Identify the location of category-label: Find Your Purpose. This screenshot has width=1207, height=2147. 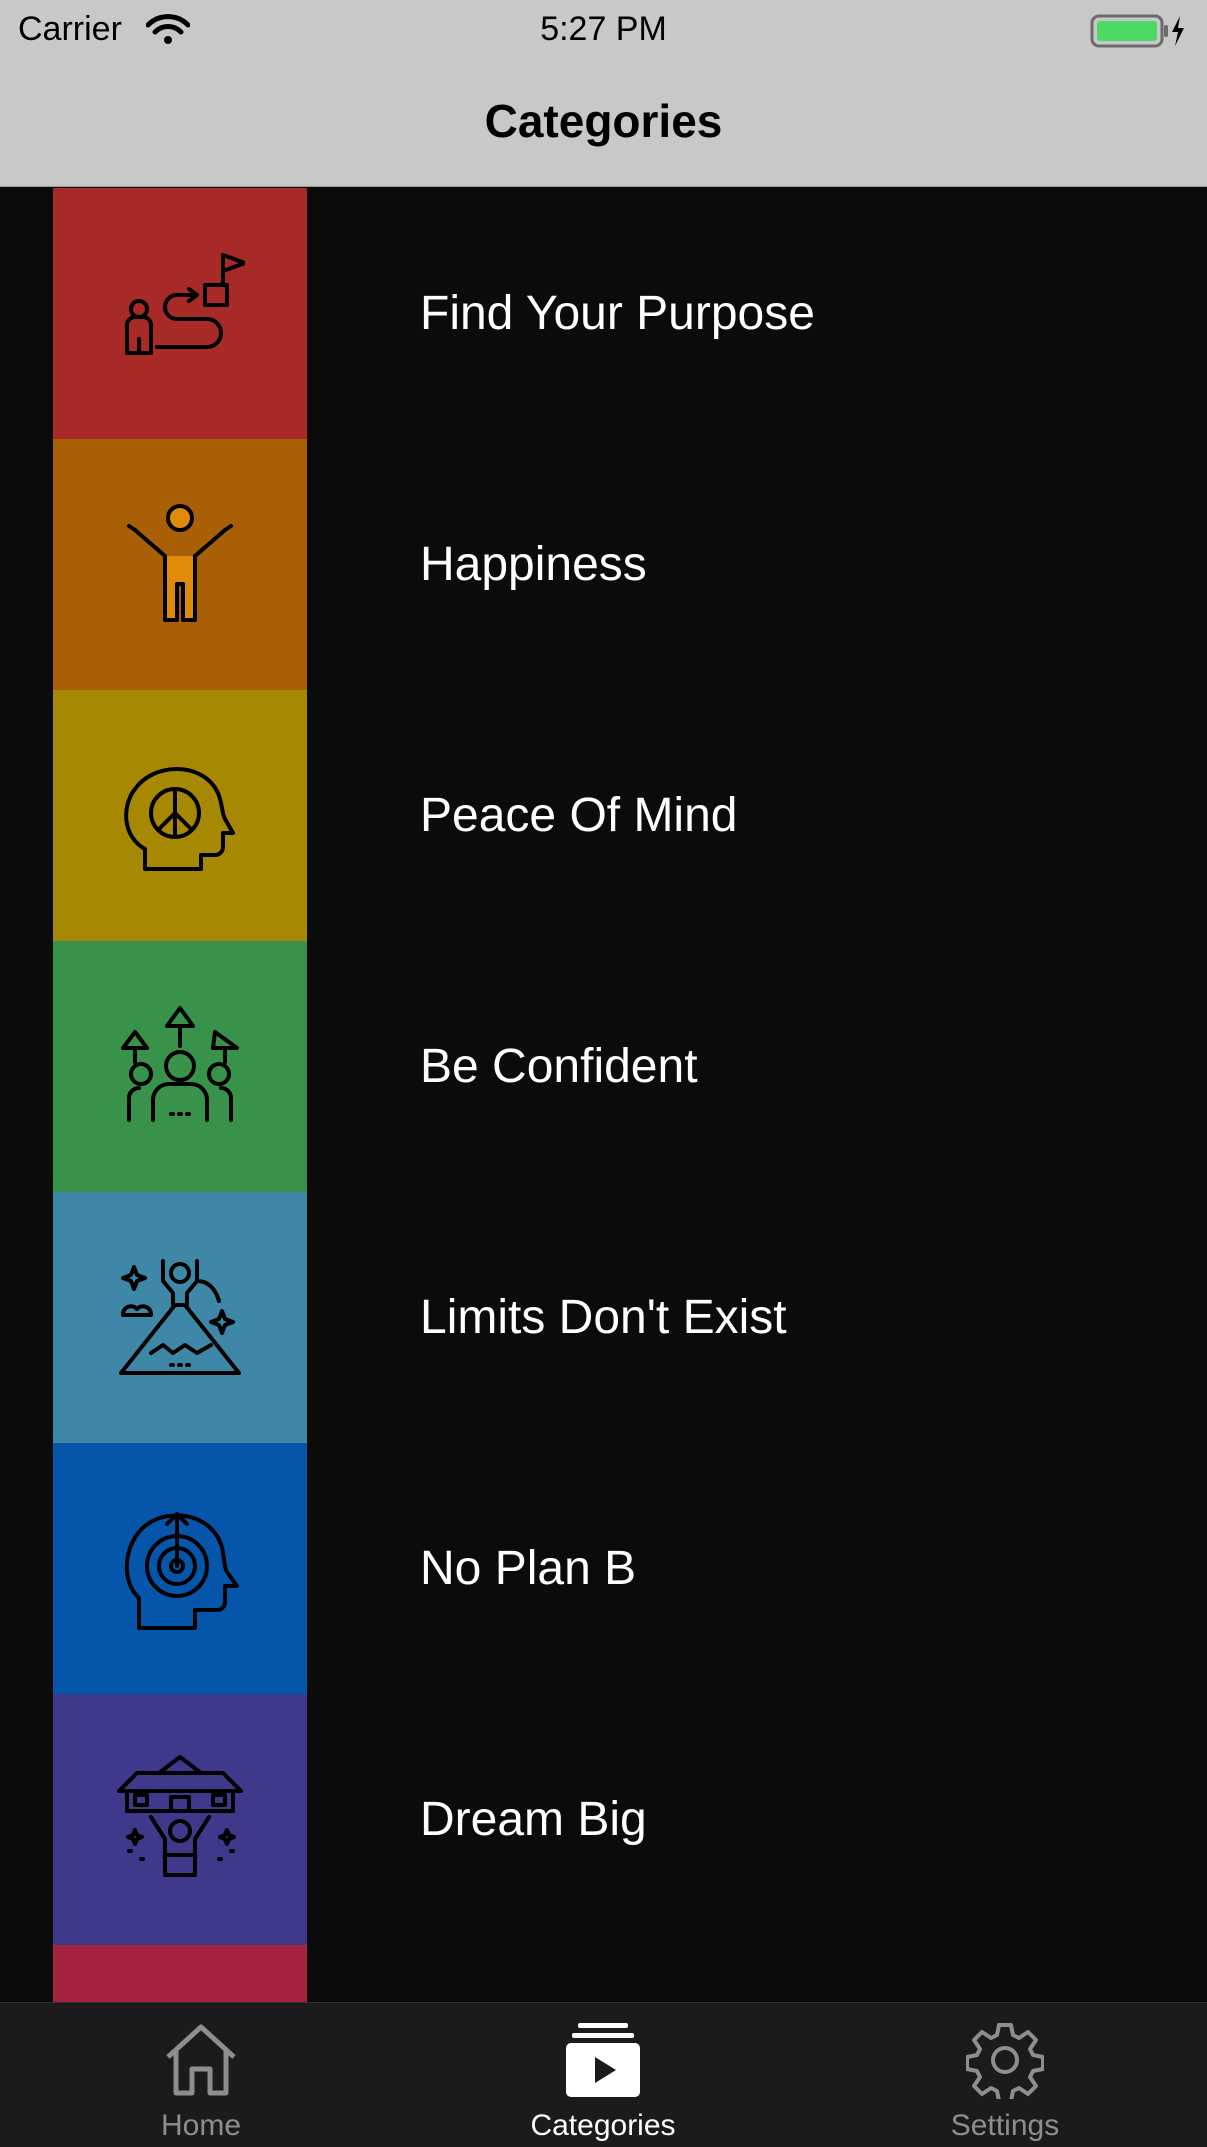
(617, 313).